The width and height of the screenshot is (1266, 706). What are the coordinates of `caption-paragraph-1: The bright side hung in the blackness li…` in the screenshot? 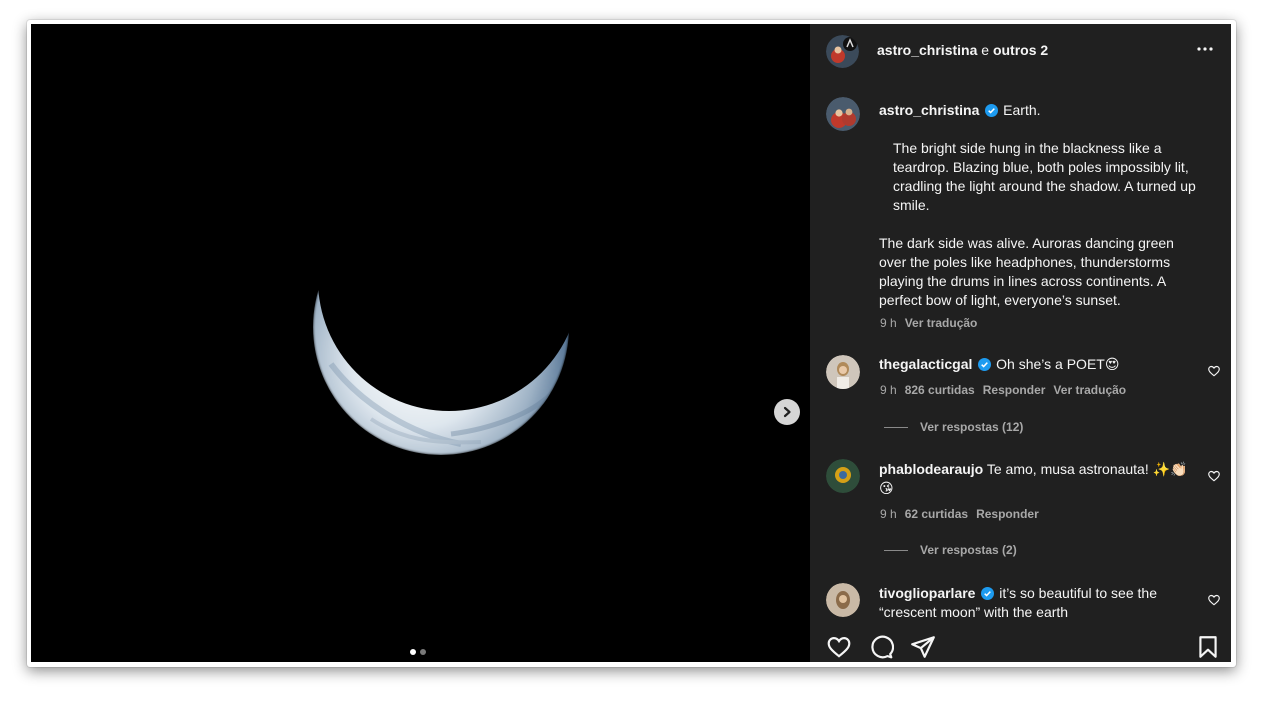 It's located at (1044, 176).